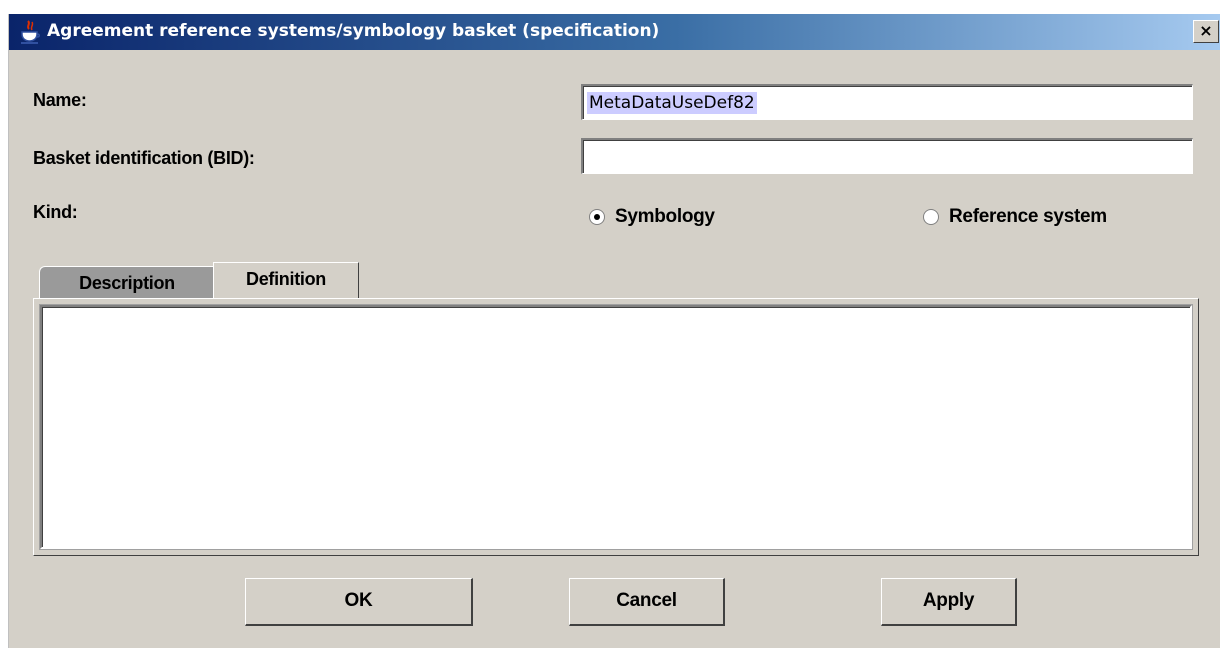 The image size is (1220, 648). What do you see at coordinates (647, 602) in the screenshot?
I see `cancel-button: Cancel` at bounding box center [647, 602].